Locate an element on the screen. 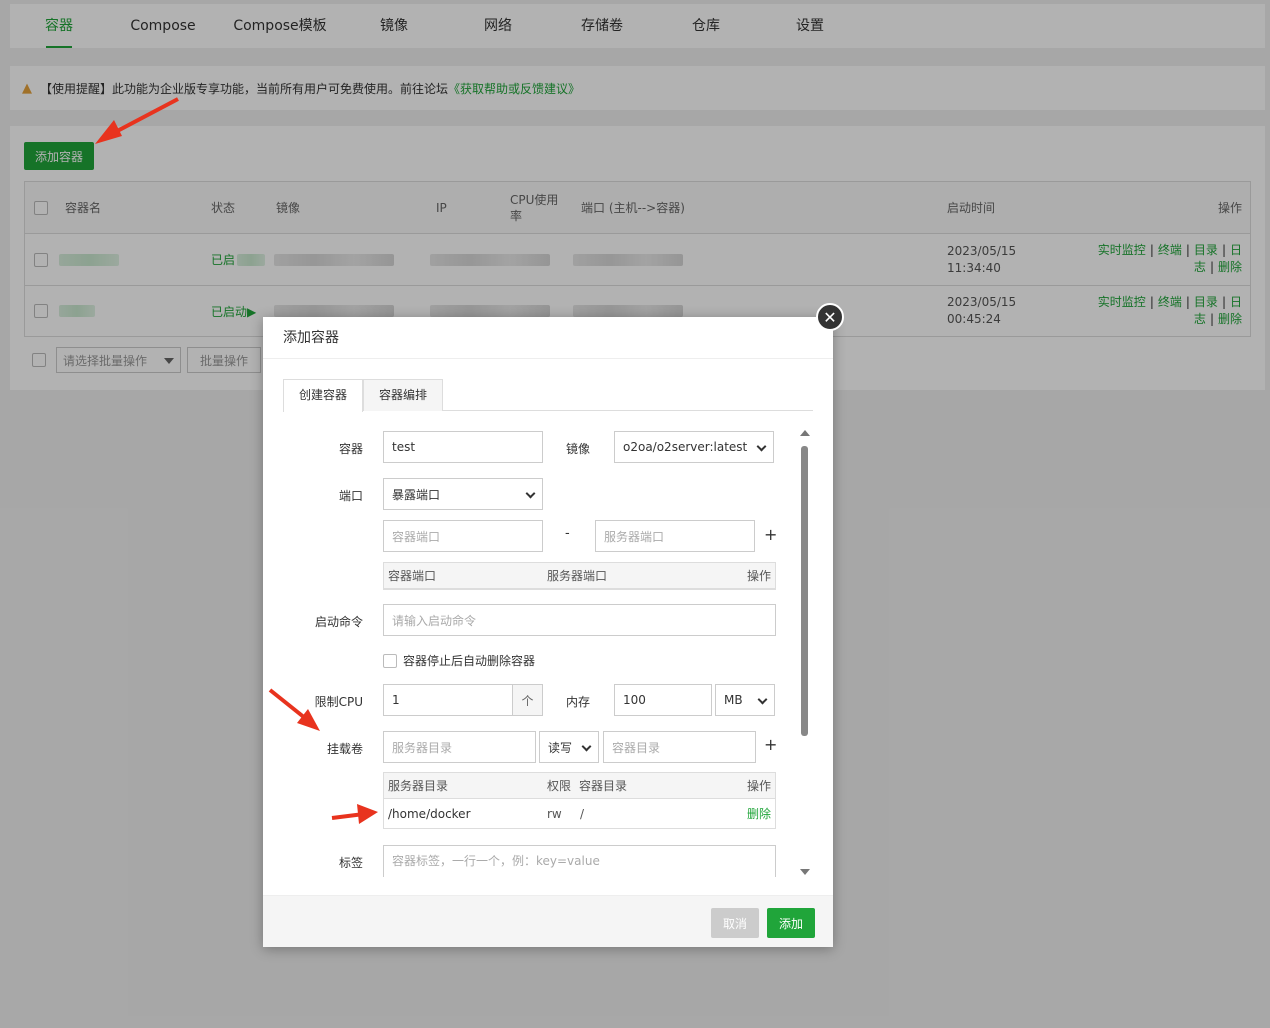 Image resolution: width=1270 pixels, height=1028 pixels. cancel-button: 取消 is located at coordinates (735, 923).